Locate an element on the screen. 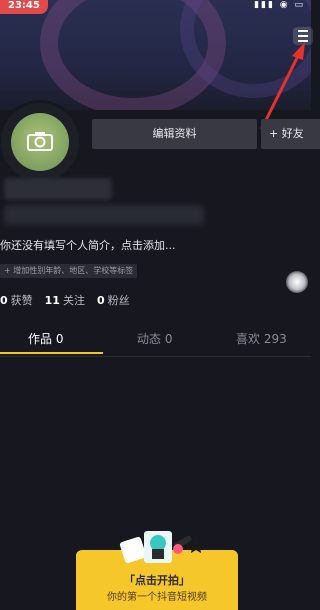 This screenshot has height=610, width=320. stat-followers: 0 粉丝 is located at coordinates (113, 300).